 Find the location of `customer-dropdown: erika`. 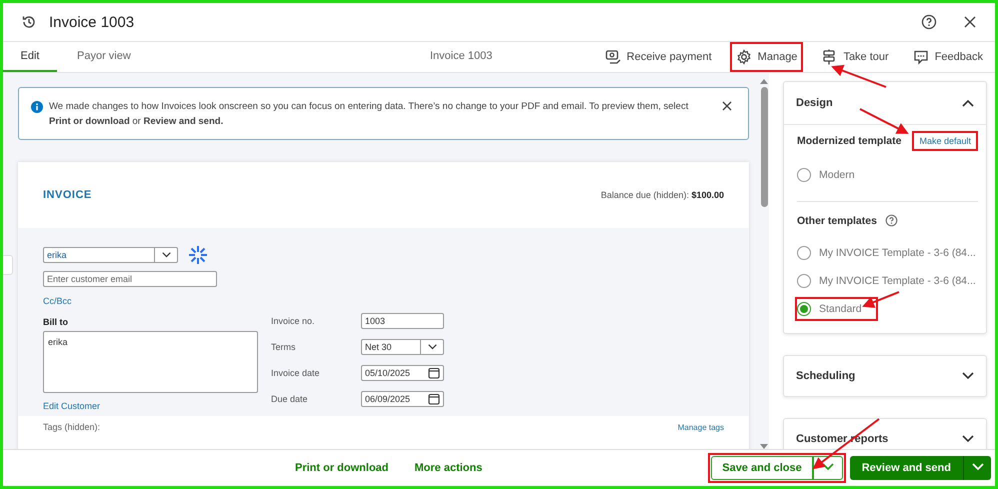

customer-dropdown: erika is located at coordinates (110, 255).